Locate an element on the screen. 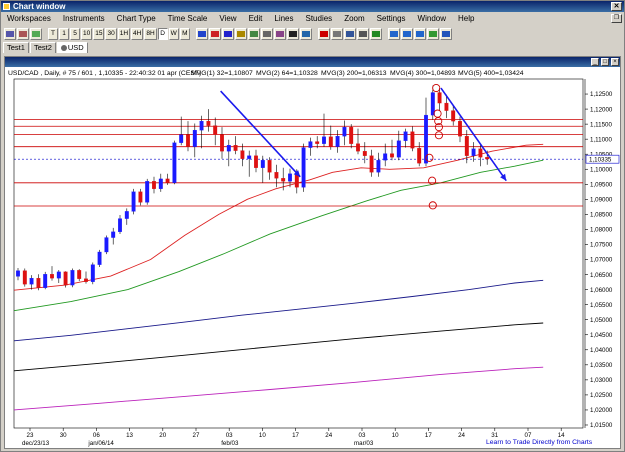 The width and height of the screenshot is (625, 452). timeframe-30-button: 30 is located at coordinates (111, 33).